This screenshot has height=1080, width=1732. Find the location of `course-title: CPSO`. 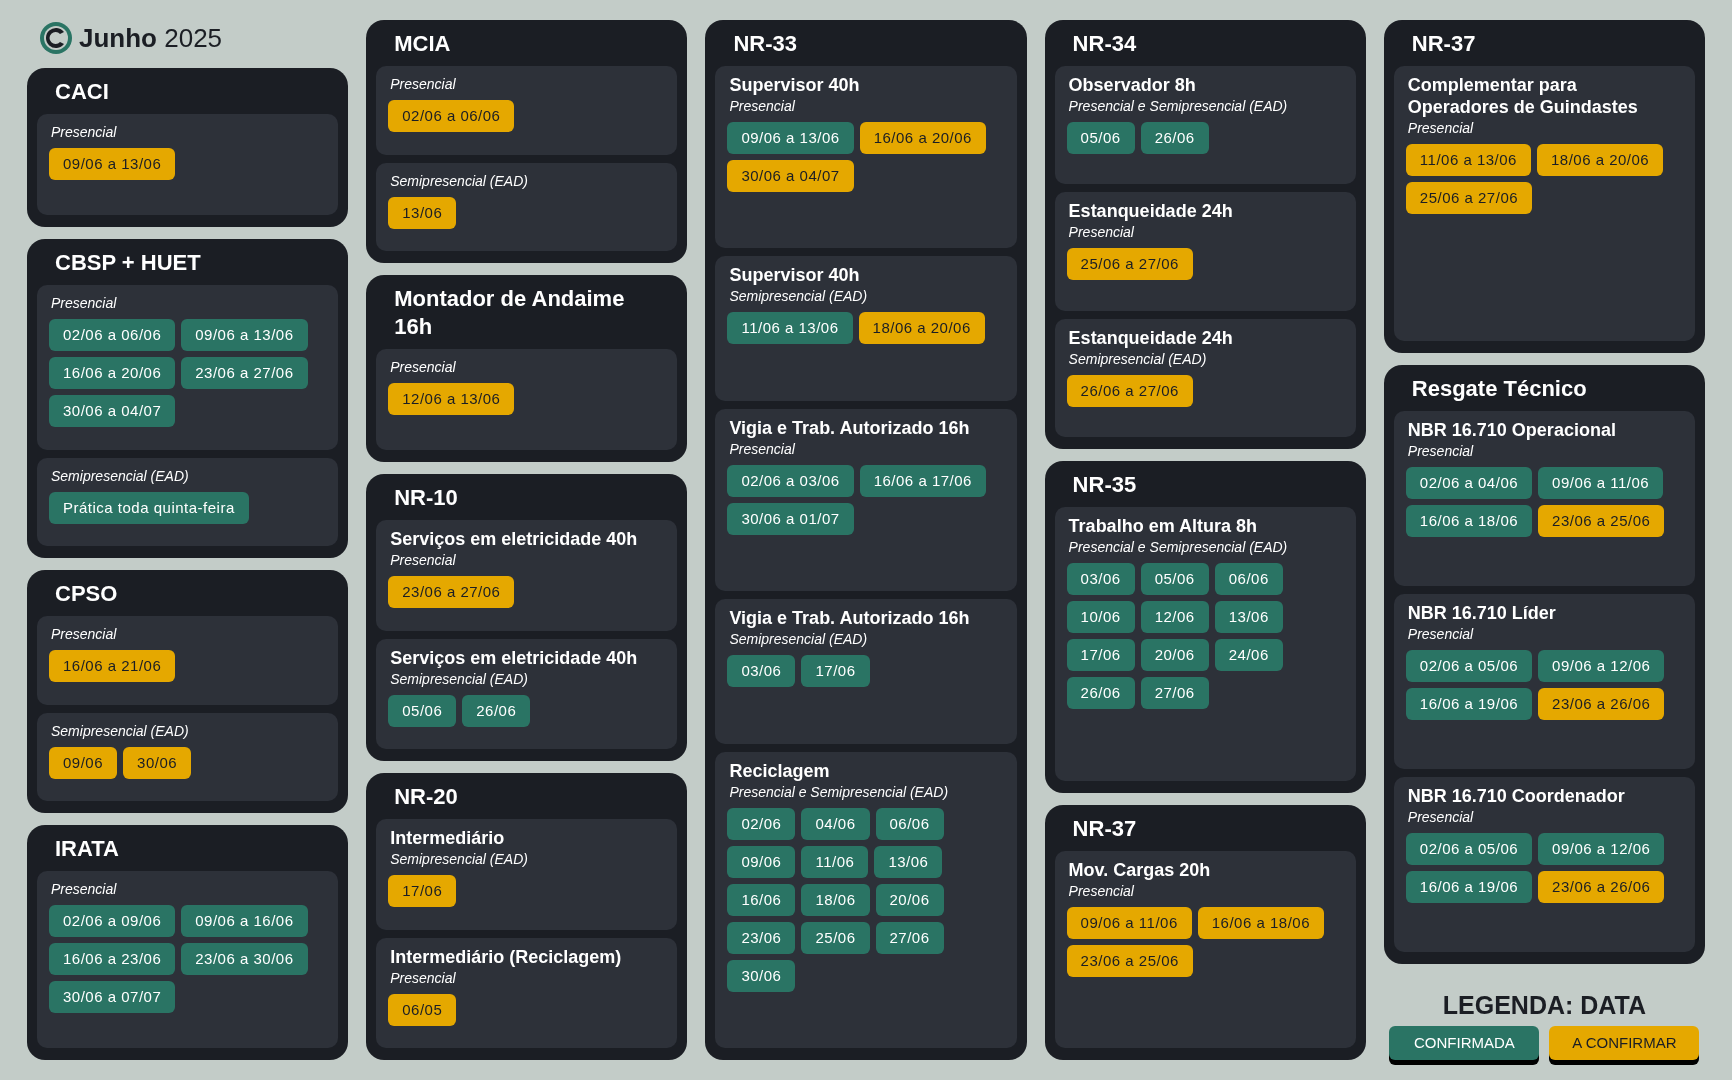

course-title: CPSO is located at coordinates (86, 594).